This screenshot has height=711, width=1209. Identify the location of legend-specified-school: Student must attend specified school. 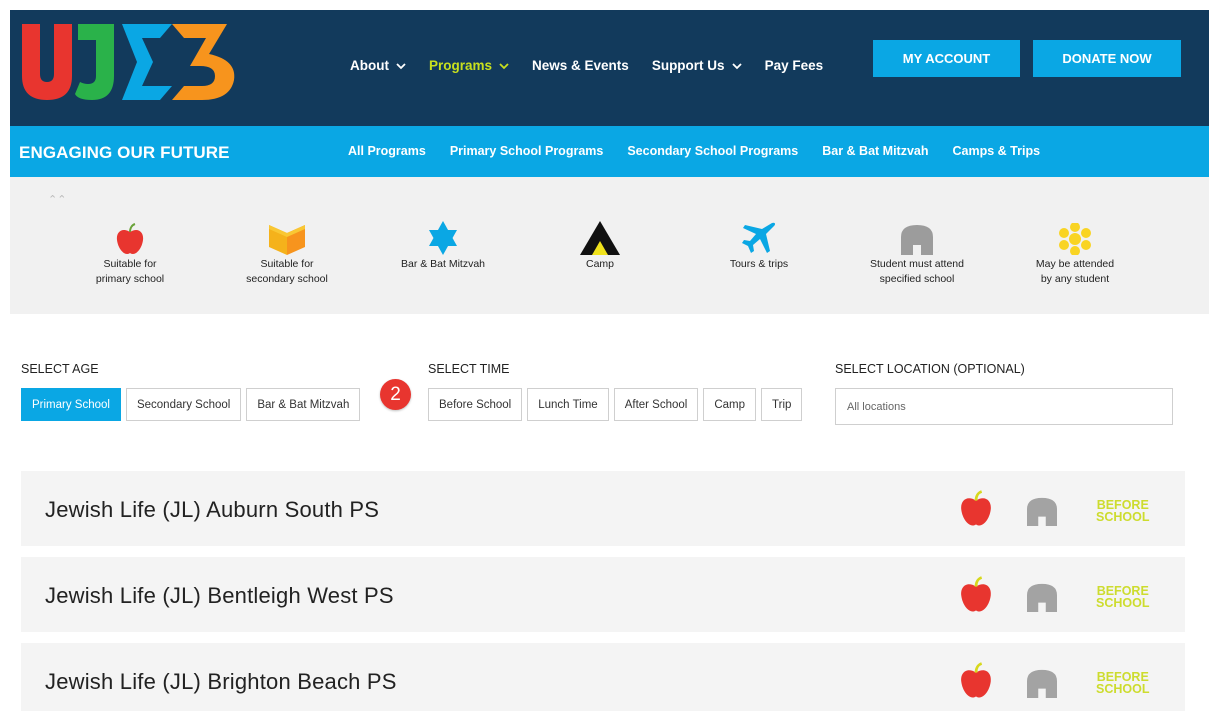
(917, 254).